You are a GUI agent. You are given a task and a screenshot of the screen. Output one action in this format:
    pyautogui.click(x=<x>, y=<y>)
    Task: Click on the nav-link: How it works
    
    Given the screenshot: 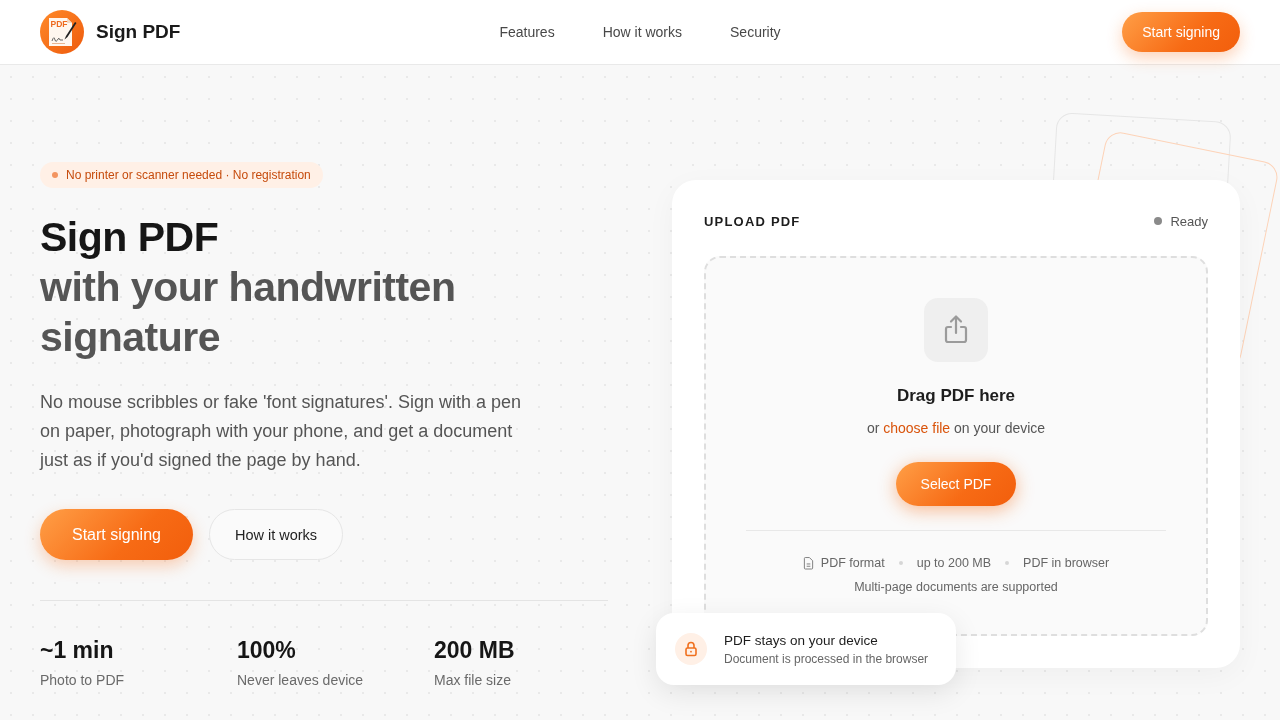 What is the action you would take?
    pyautogui.click(x=642, y=32)
    